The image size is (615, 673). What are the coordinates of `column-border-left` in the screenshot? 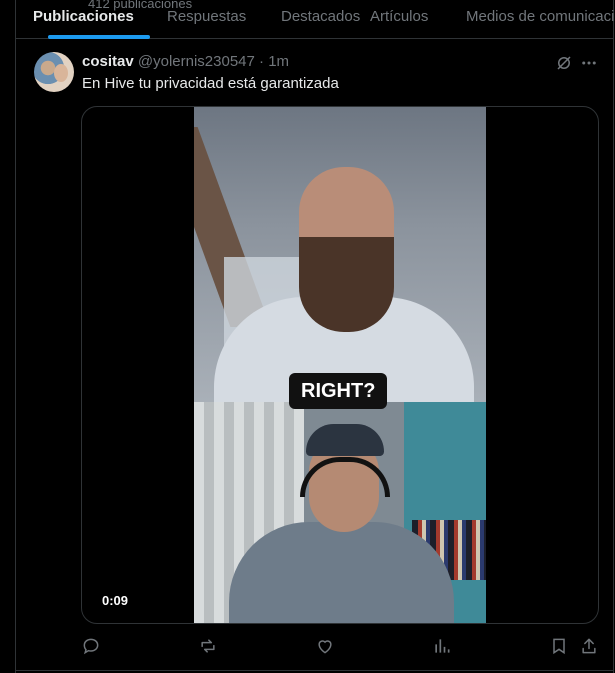 It's located at (15, 336).